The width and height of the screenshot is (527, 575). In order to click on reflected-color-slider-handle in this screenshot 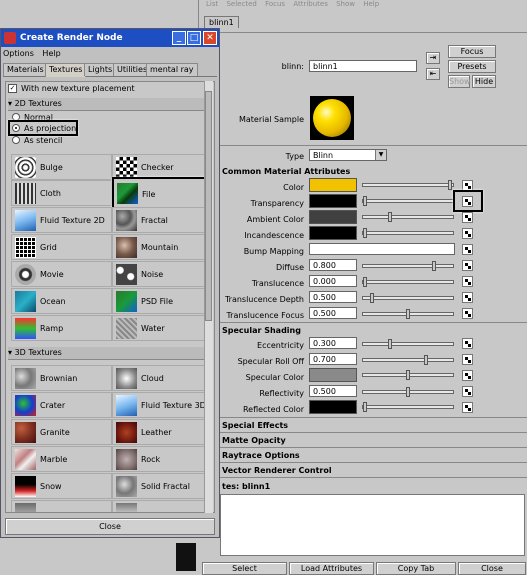, I will do `click(365, 407)`.